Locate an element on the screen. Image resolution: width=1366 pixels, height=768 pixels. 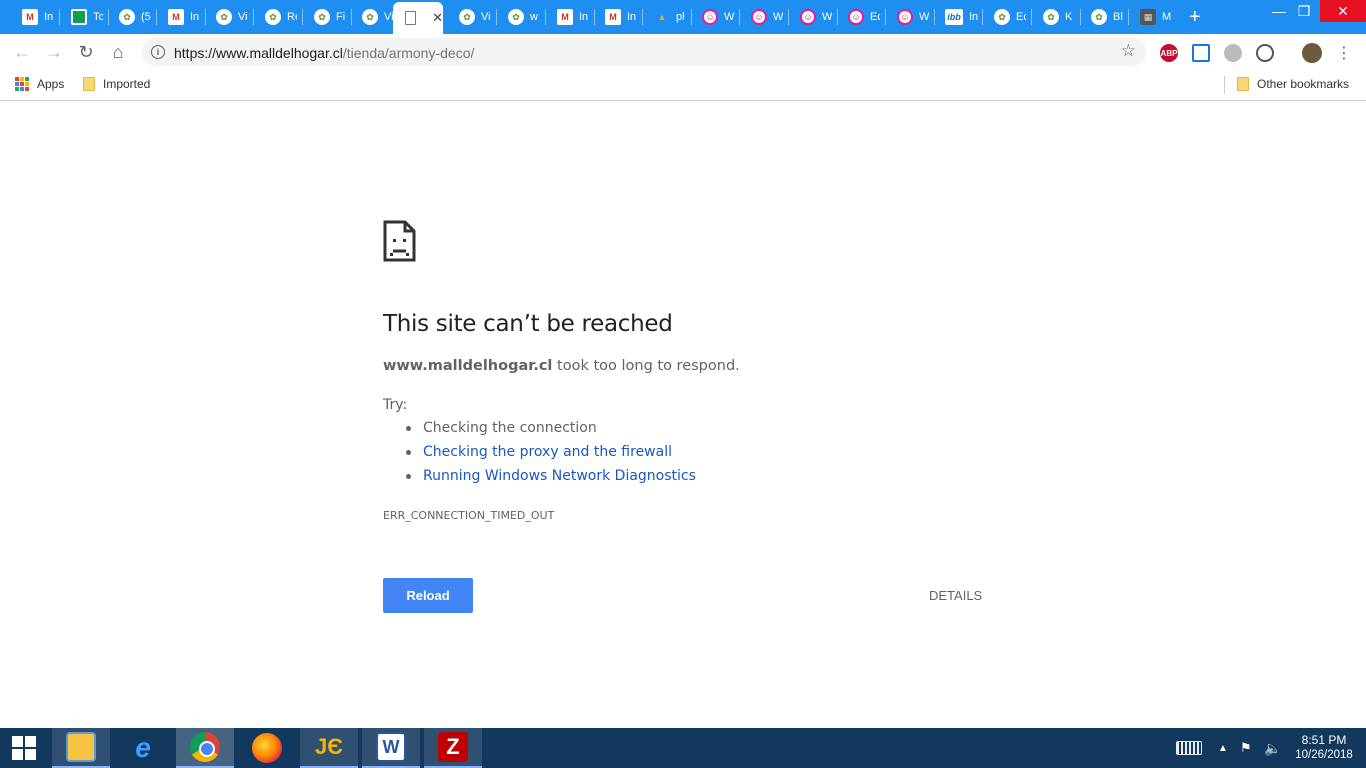
tab-active: ✕ is located at coordinates (418, 18).